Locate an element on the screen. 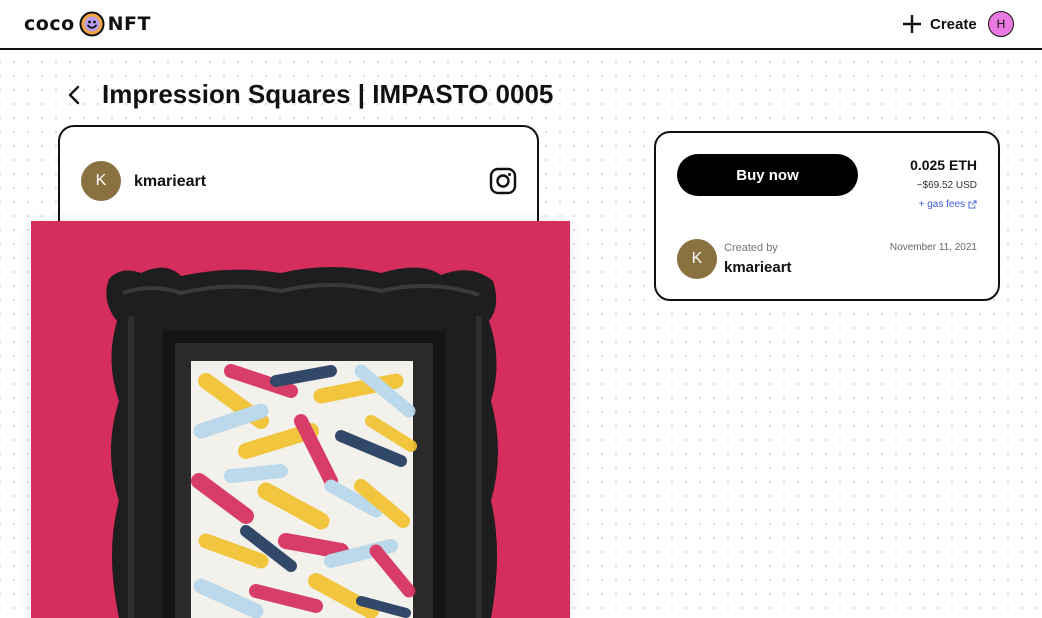 Image resolution: width=1042 pixels, height=618 pixels. page-title: Impression Squares | IMPASTO 0005 is located at coordinates (328, 94).